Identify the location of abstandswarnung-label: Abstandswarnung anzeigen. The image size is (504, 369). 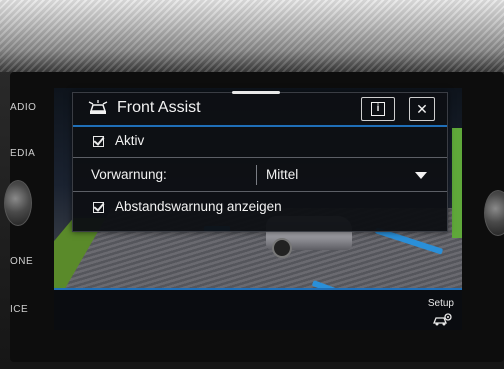
(198, 206).